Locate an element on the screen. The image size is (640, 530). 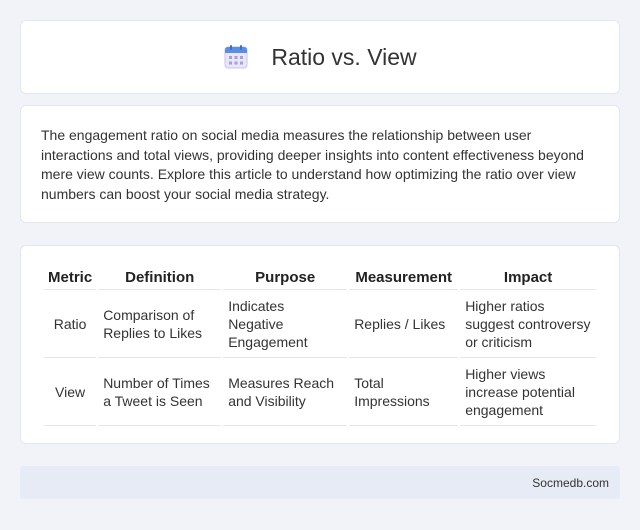
cell-metric: View is located at coordinates (70, 392).